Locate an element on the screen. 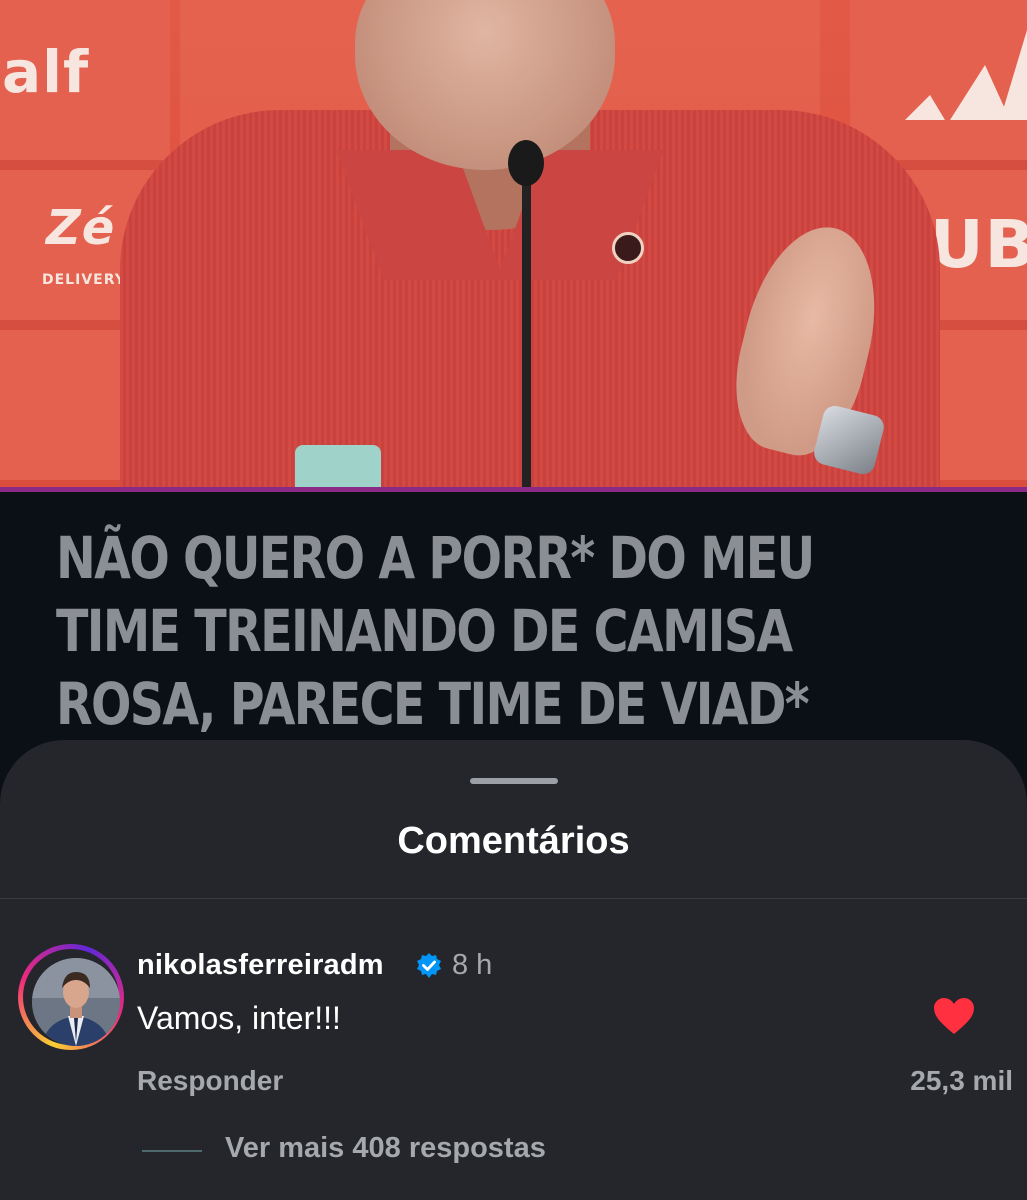 The height and width of the screenshot is (1200, 1027). comment-text: Vamos, inter!!! is located at coordinates (239, 1018).